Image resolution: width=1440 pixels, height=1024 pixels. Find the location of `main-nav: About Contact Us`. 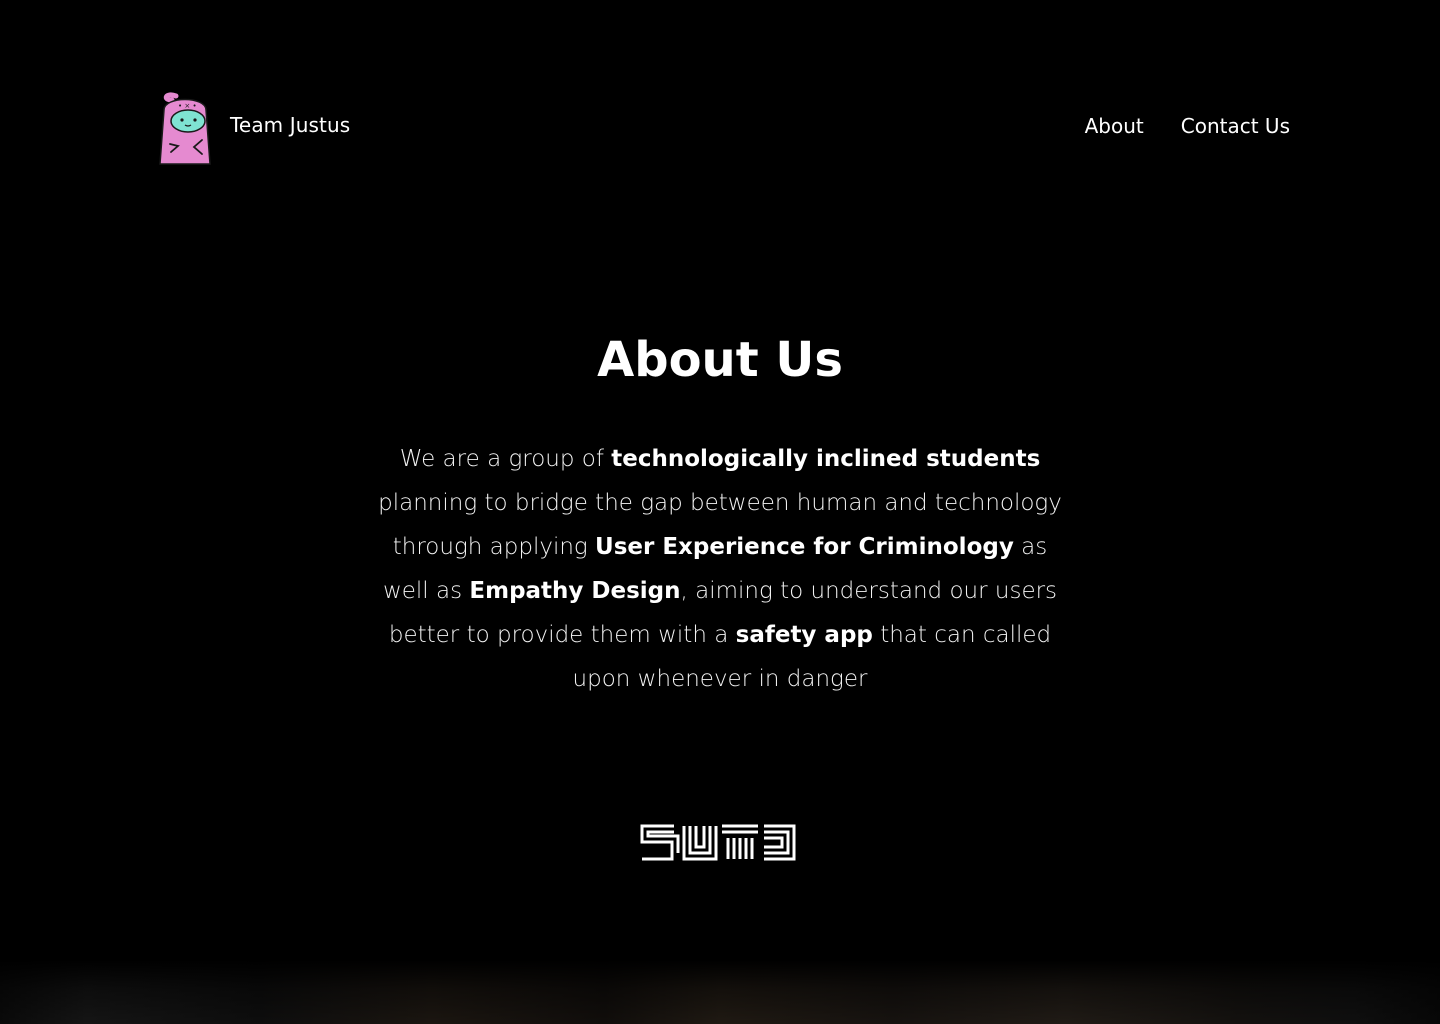

main-nav: About Contact Us is located at coordinates (1187, 126).